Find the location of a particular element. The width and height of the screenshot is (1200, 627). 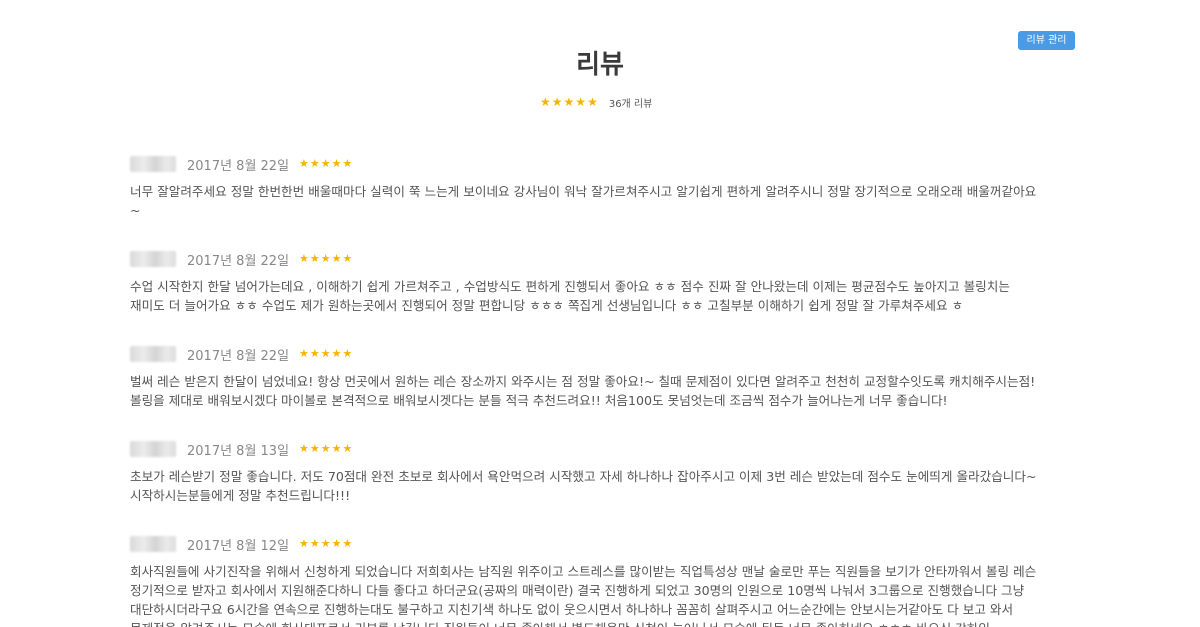

review-count: 36개 리뷰 is located at coordinates (630, 104).